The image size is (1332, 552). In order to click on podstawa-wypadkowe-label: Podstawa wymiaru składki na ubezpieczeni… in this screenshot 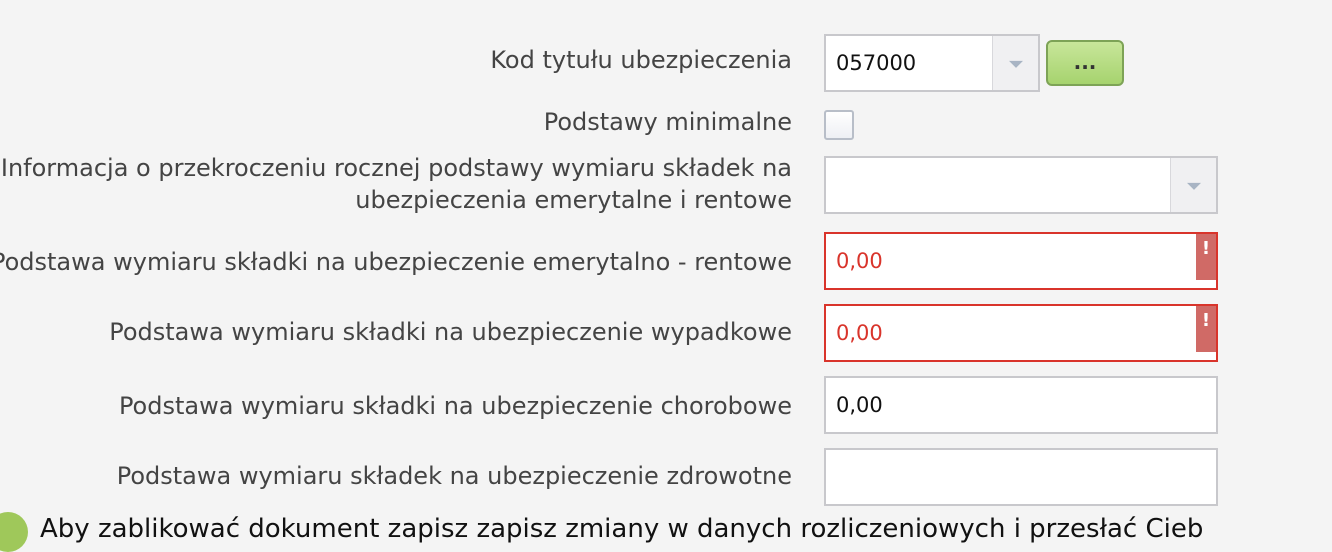, I will do `click(450, 332)`.